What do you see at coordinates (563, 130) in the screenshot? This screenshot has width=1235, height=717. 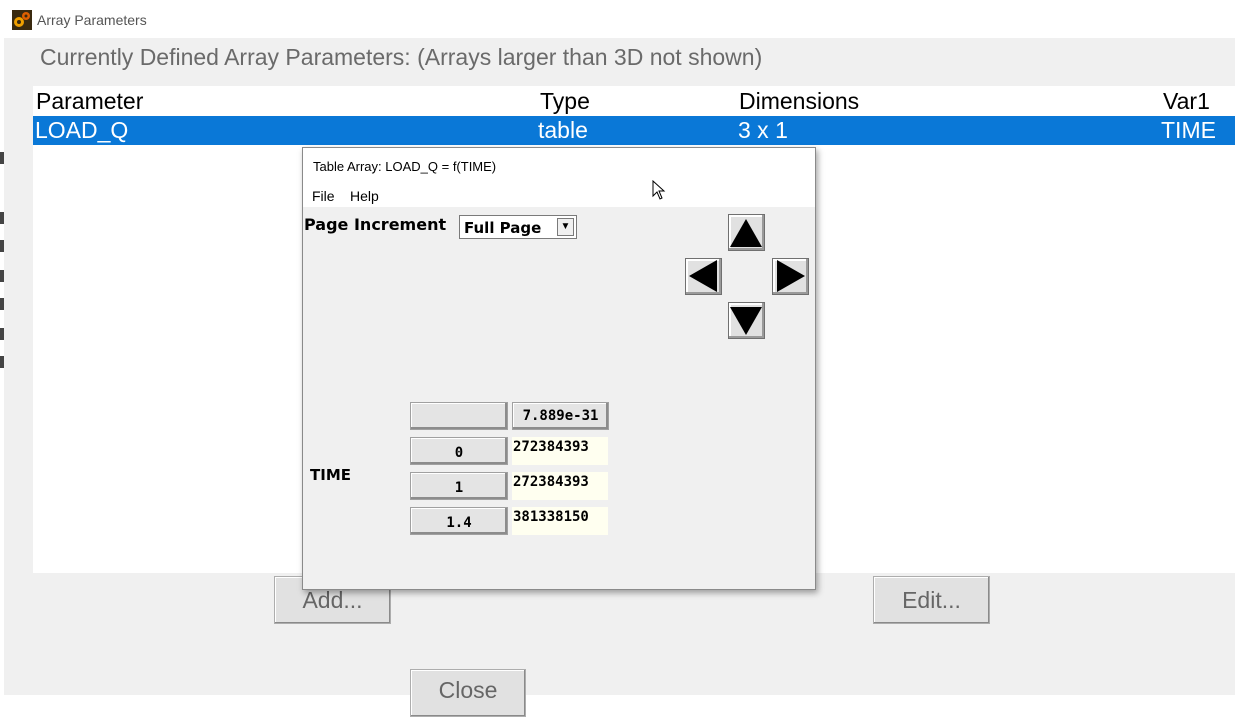 I see `row-type-cell: table` at bounding box center [563, 130].